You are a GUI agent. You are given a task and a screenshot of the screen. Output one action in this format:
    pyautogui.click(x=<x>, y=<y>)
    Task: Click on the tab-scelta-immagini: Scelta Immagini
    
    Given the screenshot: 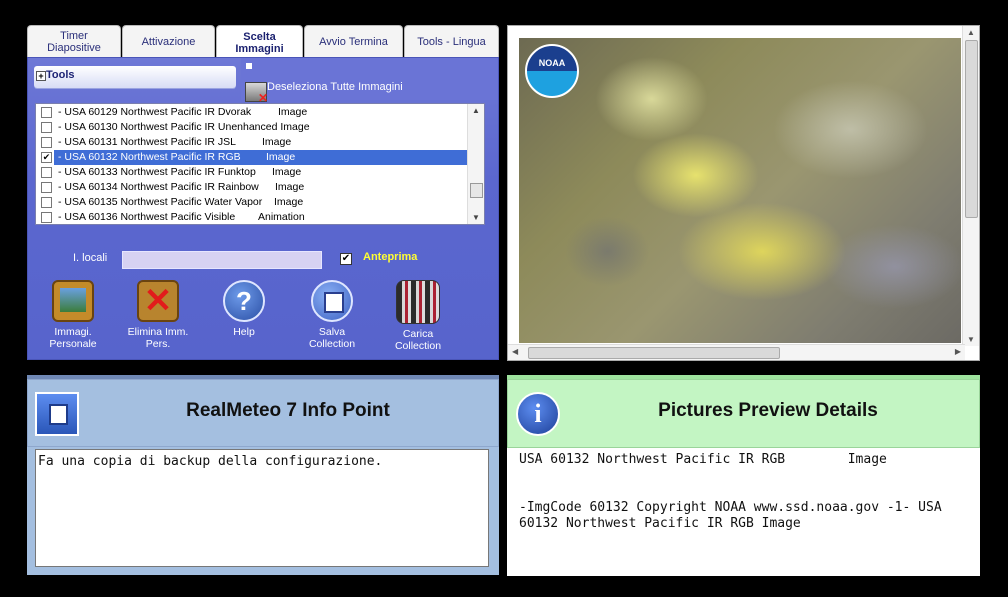 What is the action you would take?
    pyautogui.click(x=259, y=42)
    